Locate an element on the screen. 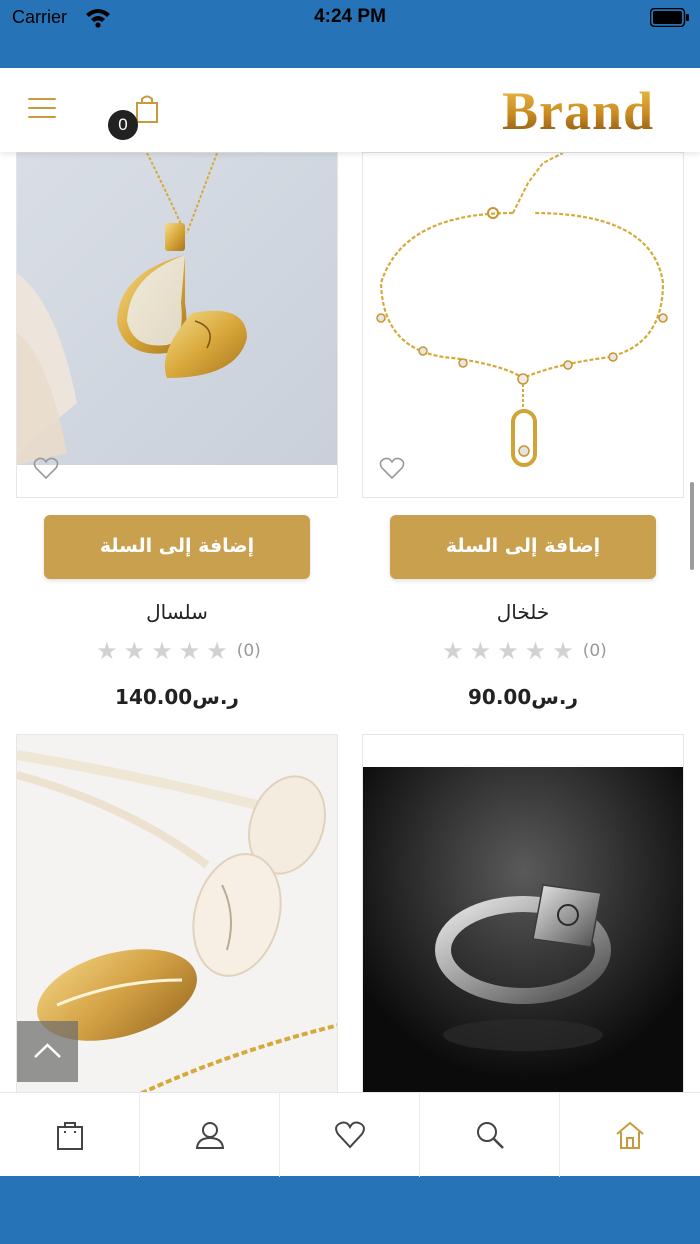 This screenshot has height=1244, width=700. chevron-up-icon is located at coordinates (47, 1050).